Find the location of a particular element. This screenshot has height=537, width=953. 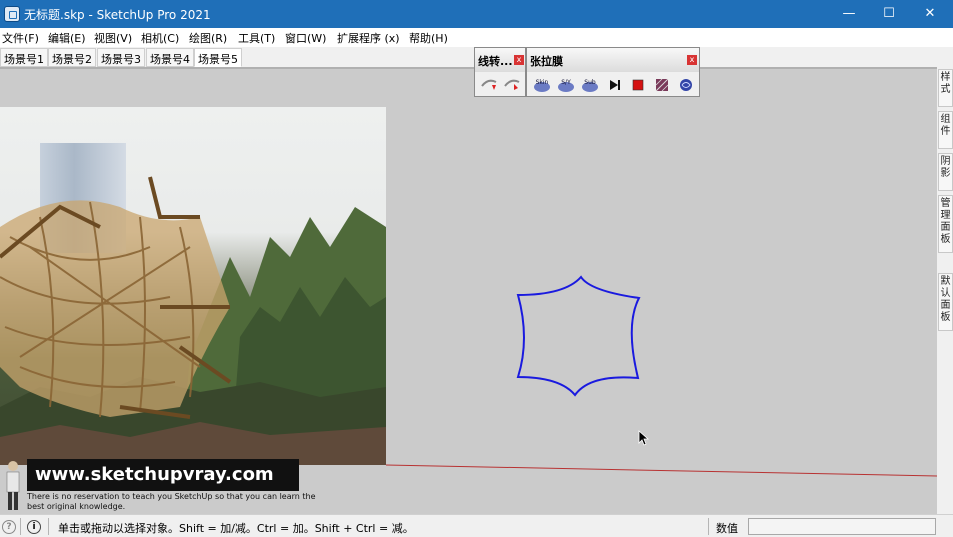

presenter-figure-icon is located at coordinates (13, 485).